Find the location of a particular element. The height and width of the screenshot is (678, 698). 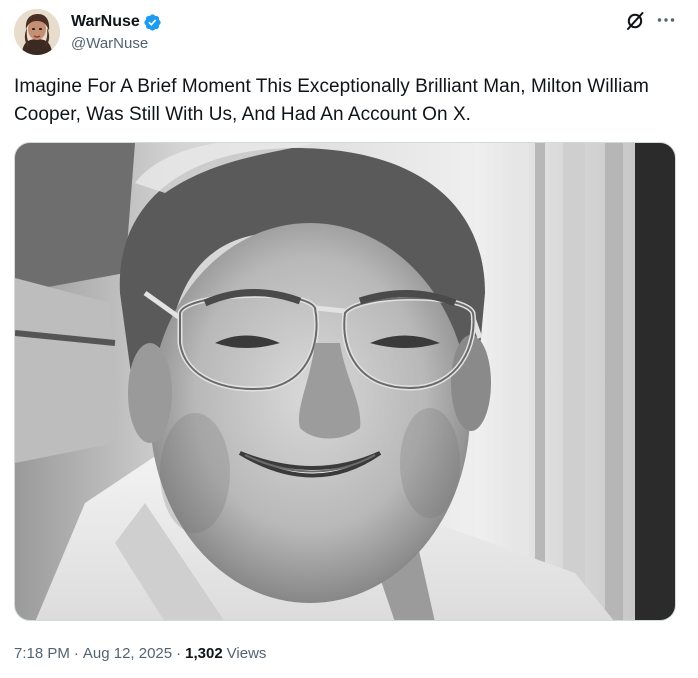

author-handle: @WarNuse is located at coordinates (109, 44).